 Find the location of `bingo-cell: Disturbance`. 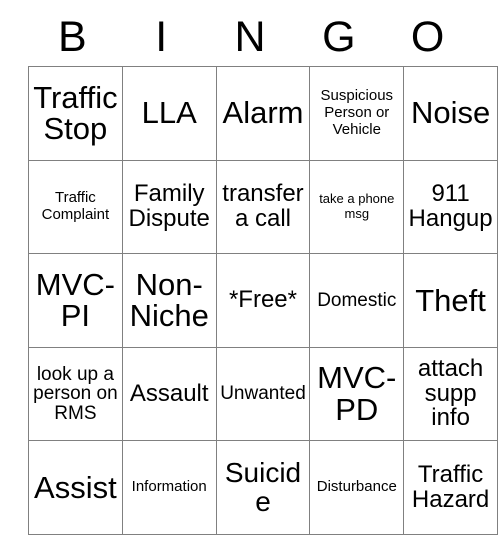

bingo-cell: Disturbance is located at coordinates (357, 487).